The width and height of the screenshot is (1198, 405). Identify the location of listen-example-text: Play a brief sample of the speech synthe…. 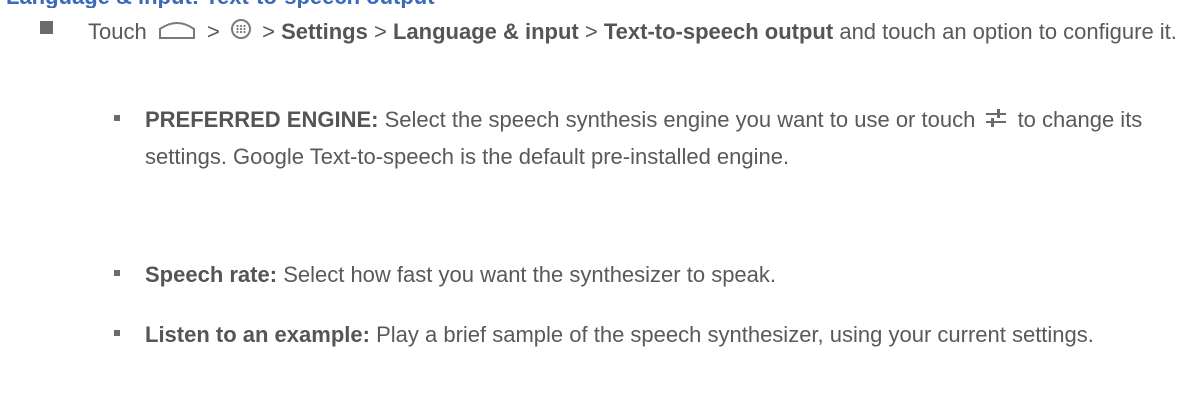
(735, 334).